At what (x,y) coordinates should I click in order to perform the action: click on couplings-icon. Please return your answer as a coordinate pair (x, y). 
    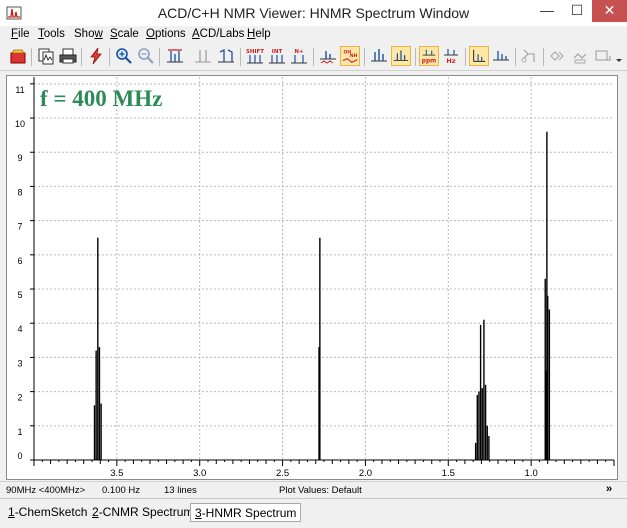
    Looking at the image, I should click on (226, 56).